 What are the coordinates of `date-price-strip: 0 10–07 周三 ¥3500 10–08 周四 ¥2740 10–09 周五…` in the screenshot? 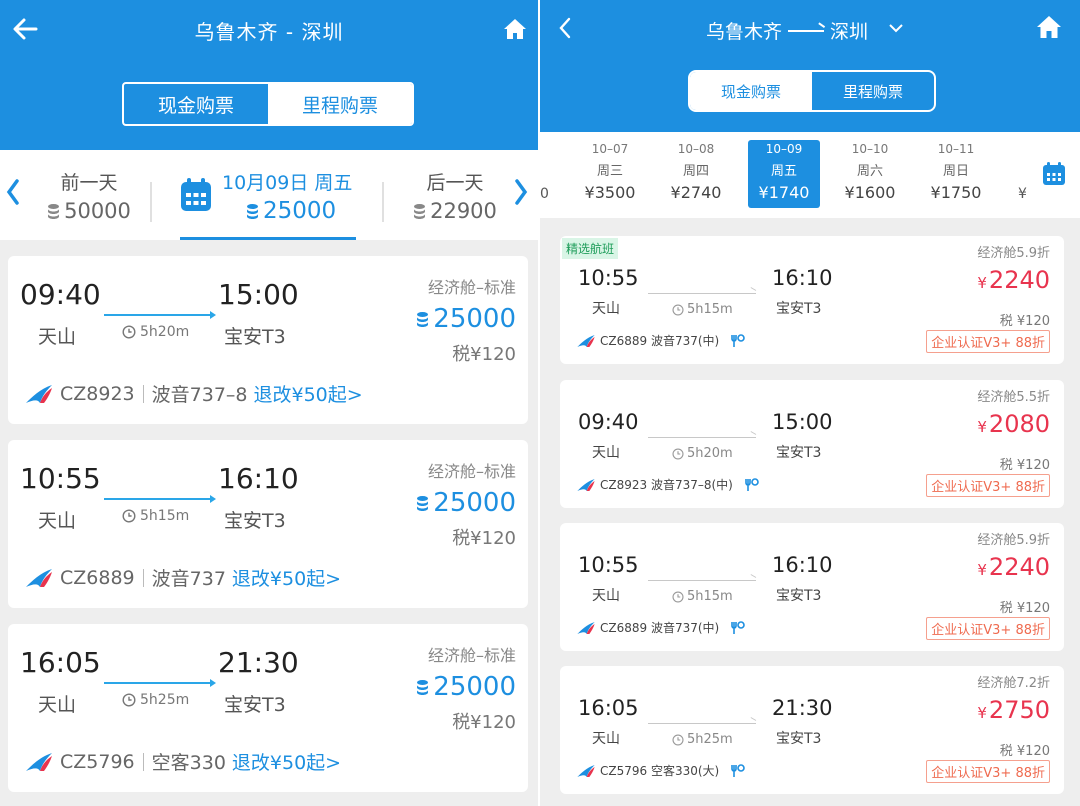 It's located at (810, 175).